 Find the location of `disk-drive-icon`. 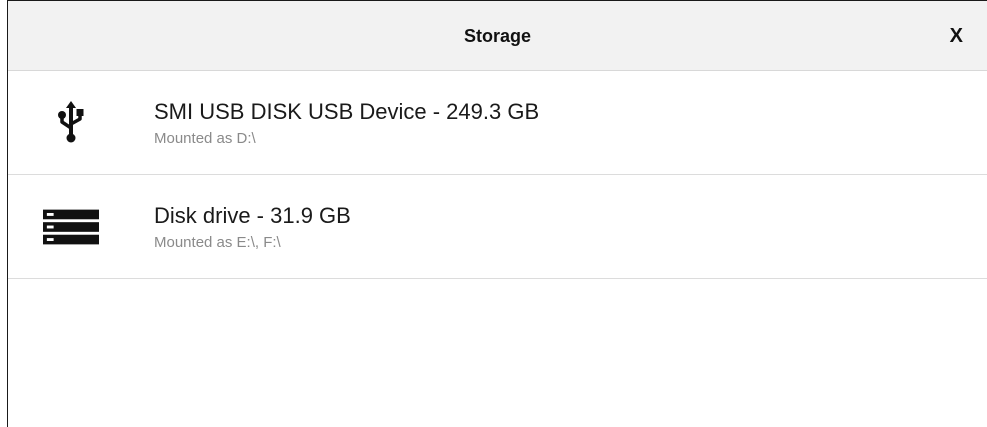

disk-drive-icon is located at coordinates (71, 227).